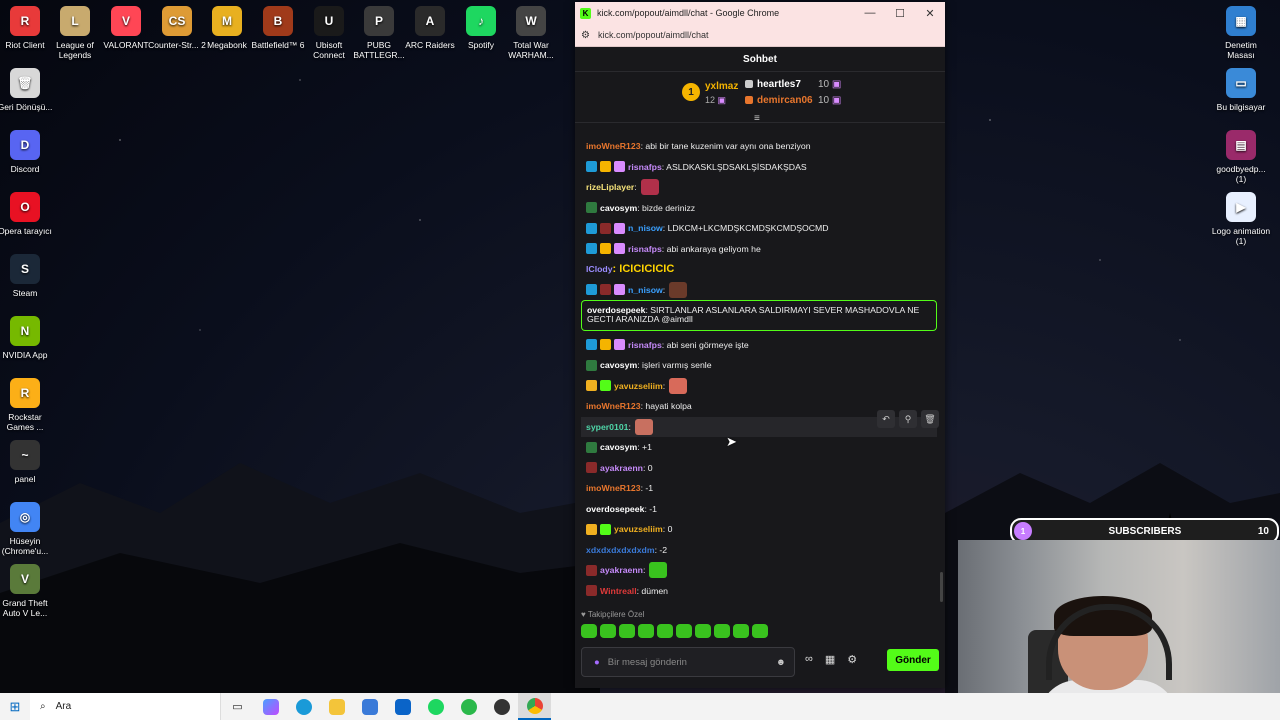  What do you see at coordinates (1241, 157) in the screenshot?
I see `desktop-icon-right_icons-2: ▤ goodbyedp... (1)` at bounding box center [1241, 157].